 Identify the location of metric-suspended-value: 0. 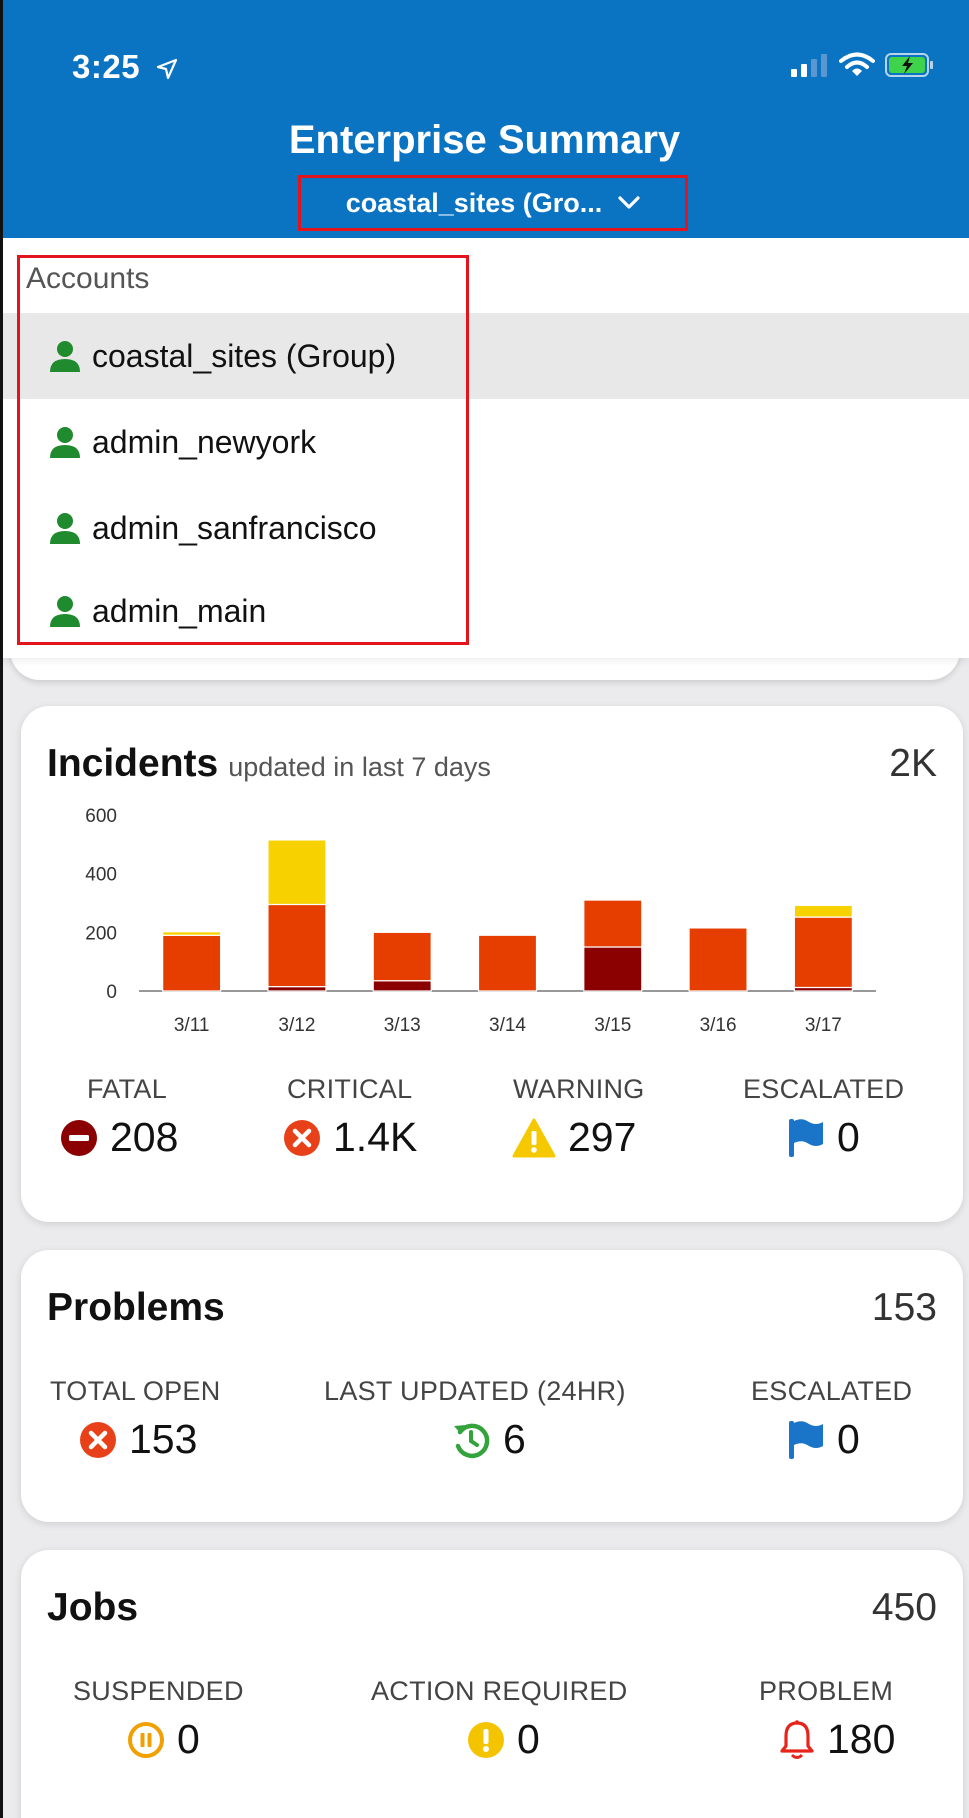
(188, 1739).